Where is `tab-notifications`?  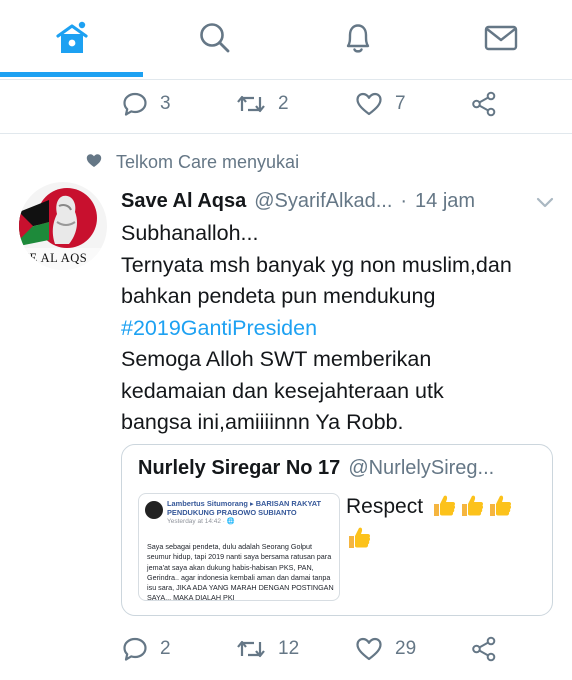 tab-notifications is located at coordinates (357, 38).